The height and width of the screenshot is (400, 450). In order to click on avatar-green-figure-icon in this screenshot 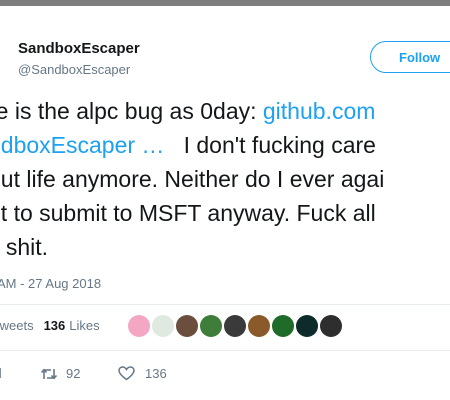, I will do `click(211, 326)`.